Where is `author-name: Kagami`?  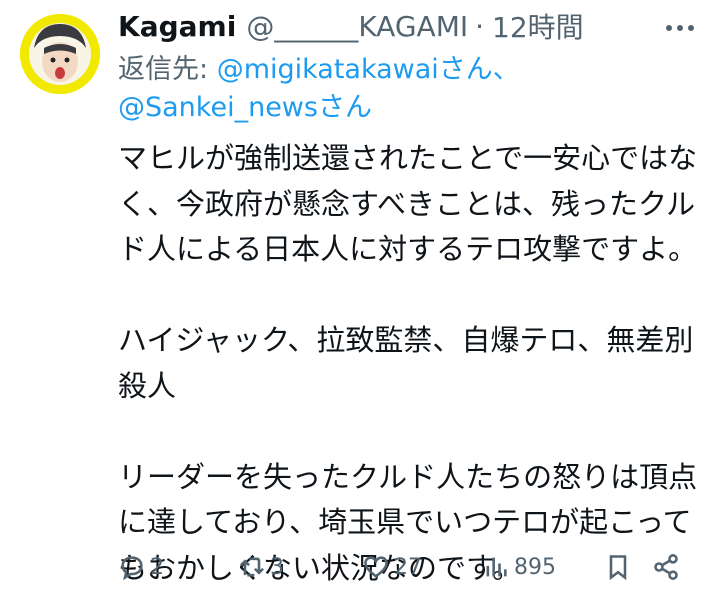
author-name: Kagami is located at coordinates (177, 26).